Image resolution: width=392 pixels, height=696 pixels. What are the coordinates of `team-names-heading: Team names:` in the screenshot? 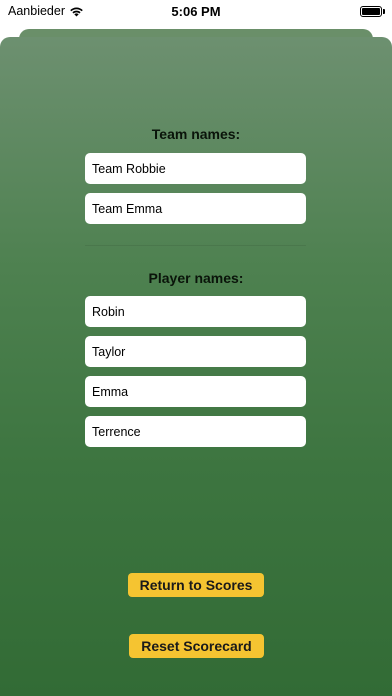 It's located at (196, 134).